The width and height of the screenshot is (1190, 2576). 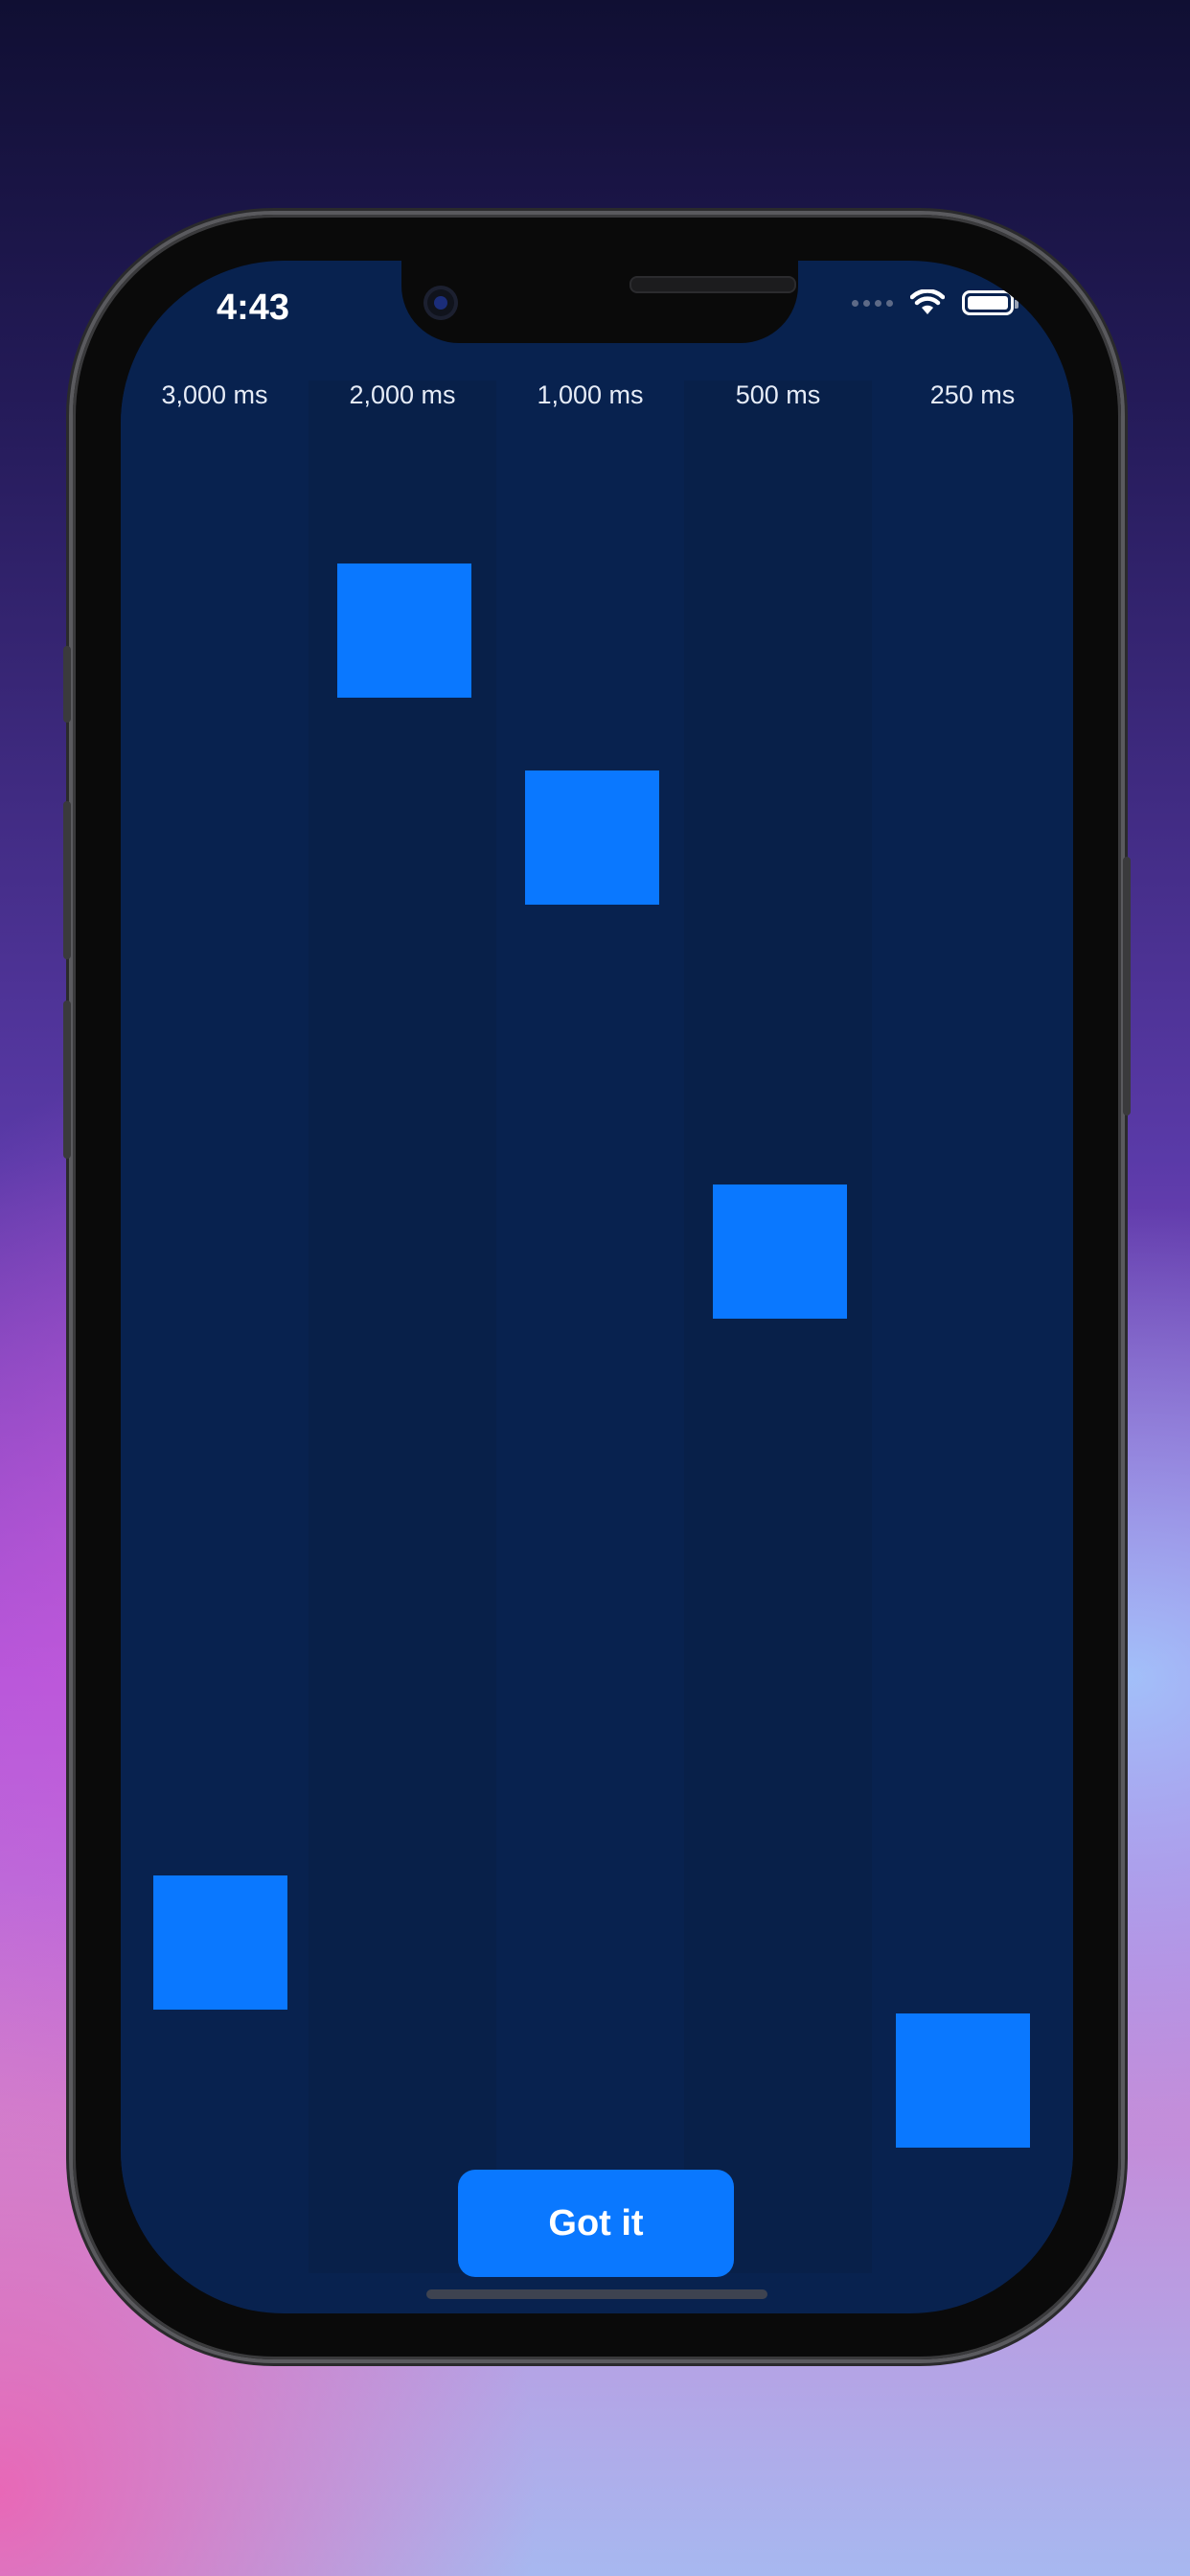 I want to click on volume-up-button, so click(x=67, y=880).